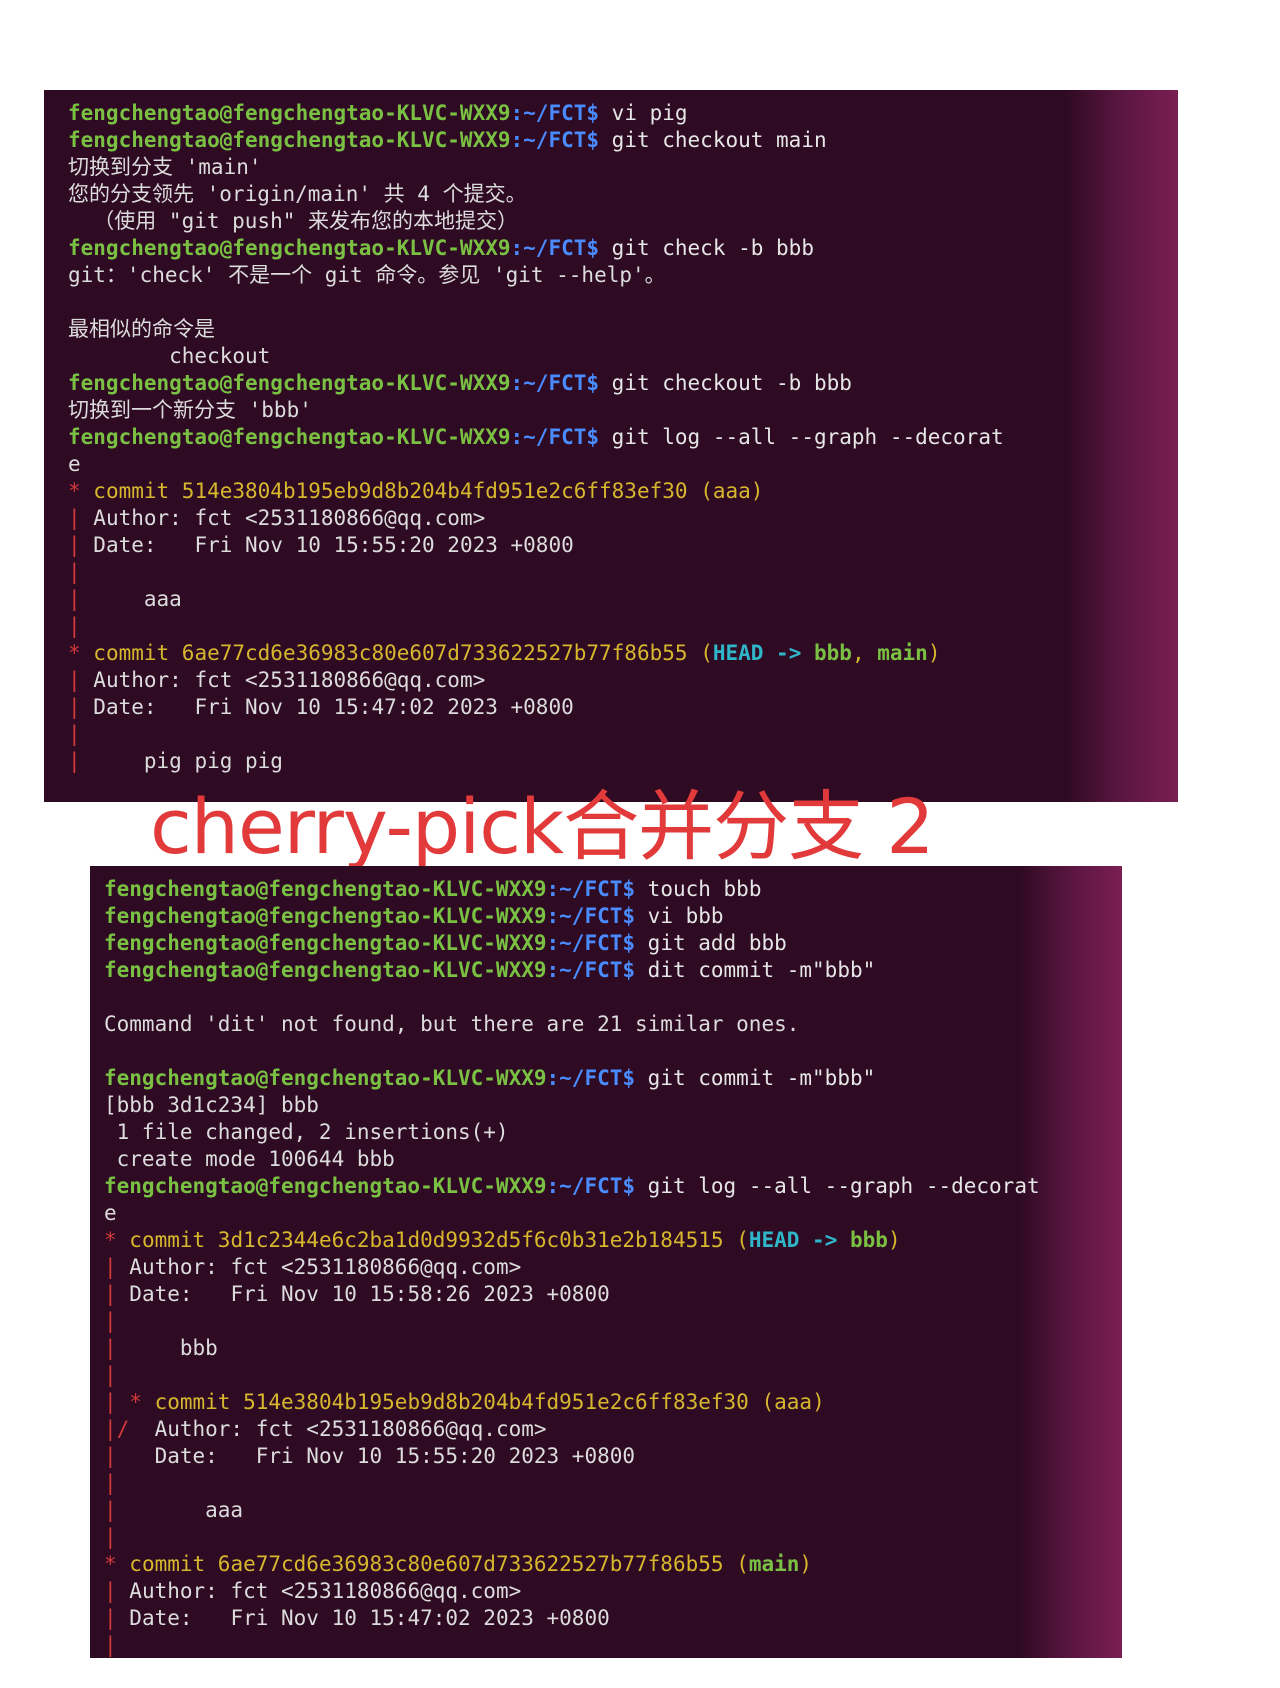 Image resolution: width=1280 pixels, height=1688 pixels. I want to click on output-line: （使用 "git push" 来发布您的本地提交）, so click(623, 221).